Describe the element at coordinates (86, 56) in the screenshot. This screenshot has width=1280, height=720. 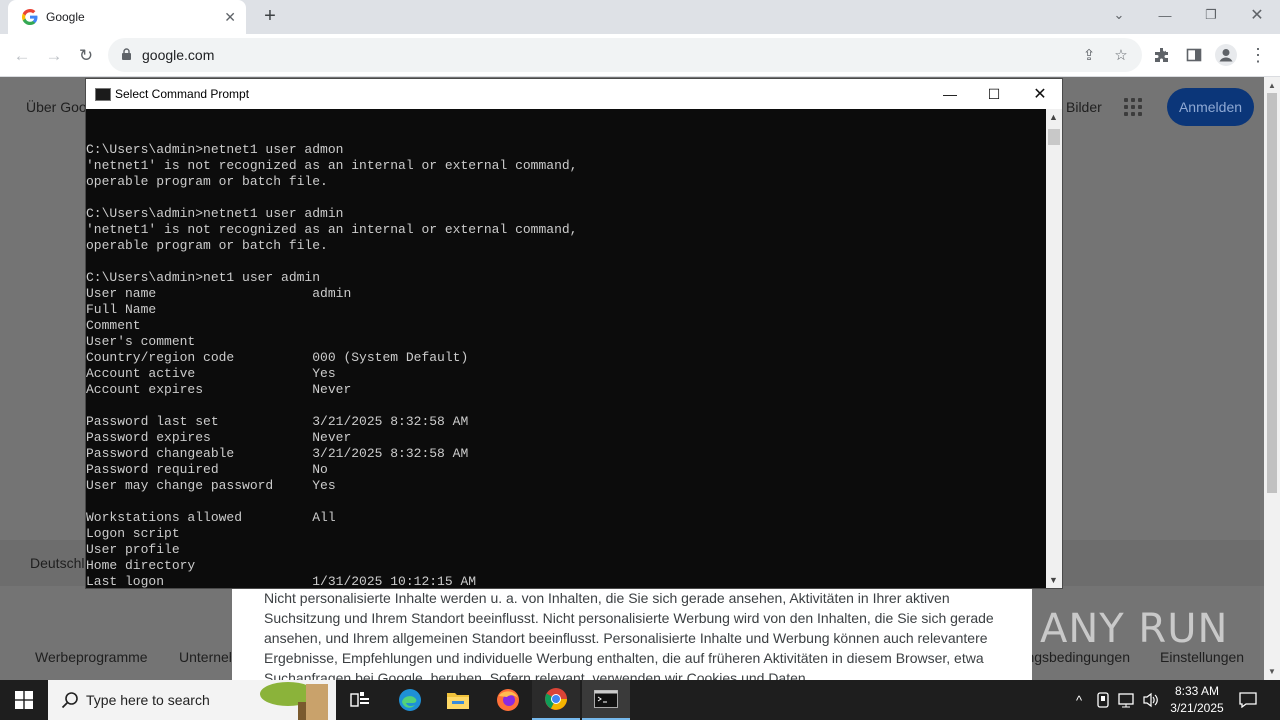
I see `reload-icon: ↻` at that location.